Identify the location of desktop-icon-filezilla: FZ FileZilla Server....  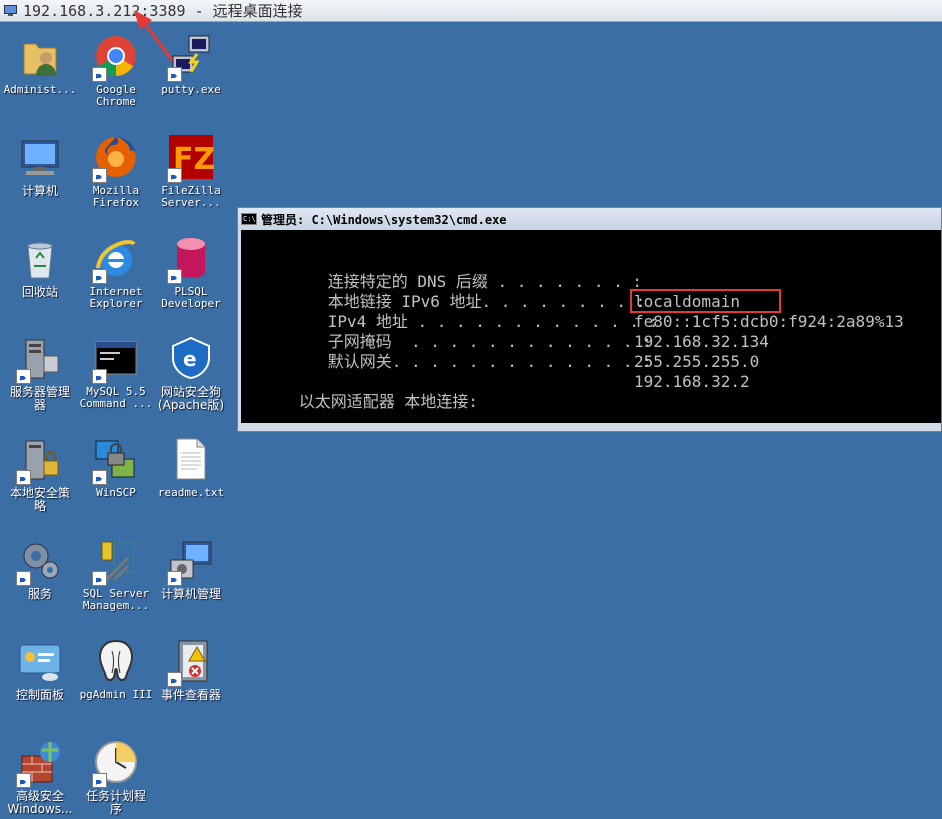
(191, 171).